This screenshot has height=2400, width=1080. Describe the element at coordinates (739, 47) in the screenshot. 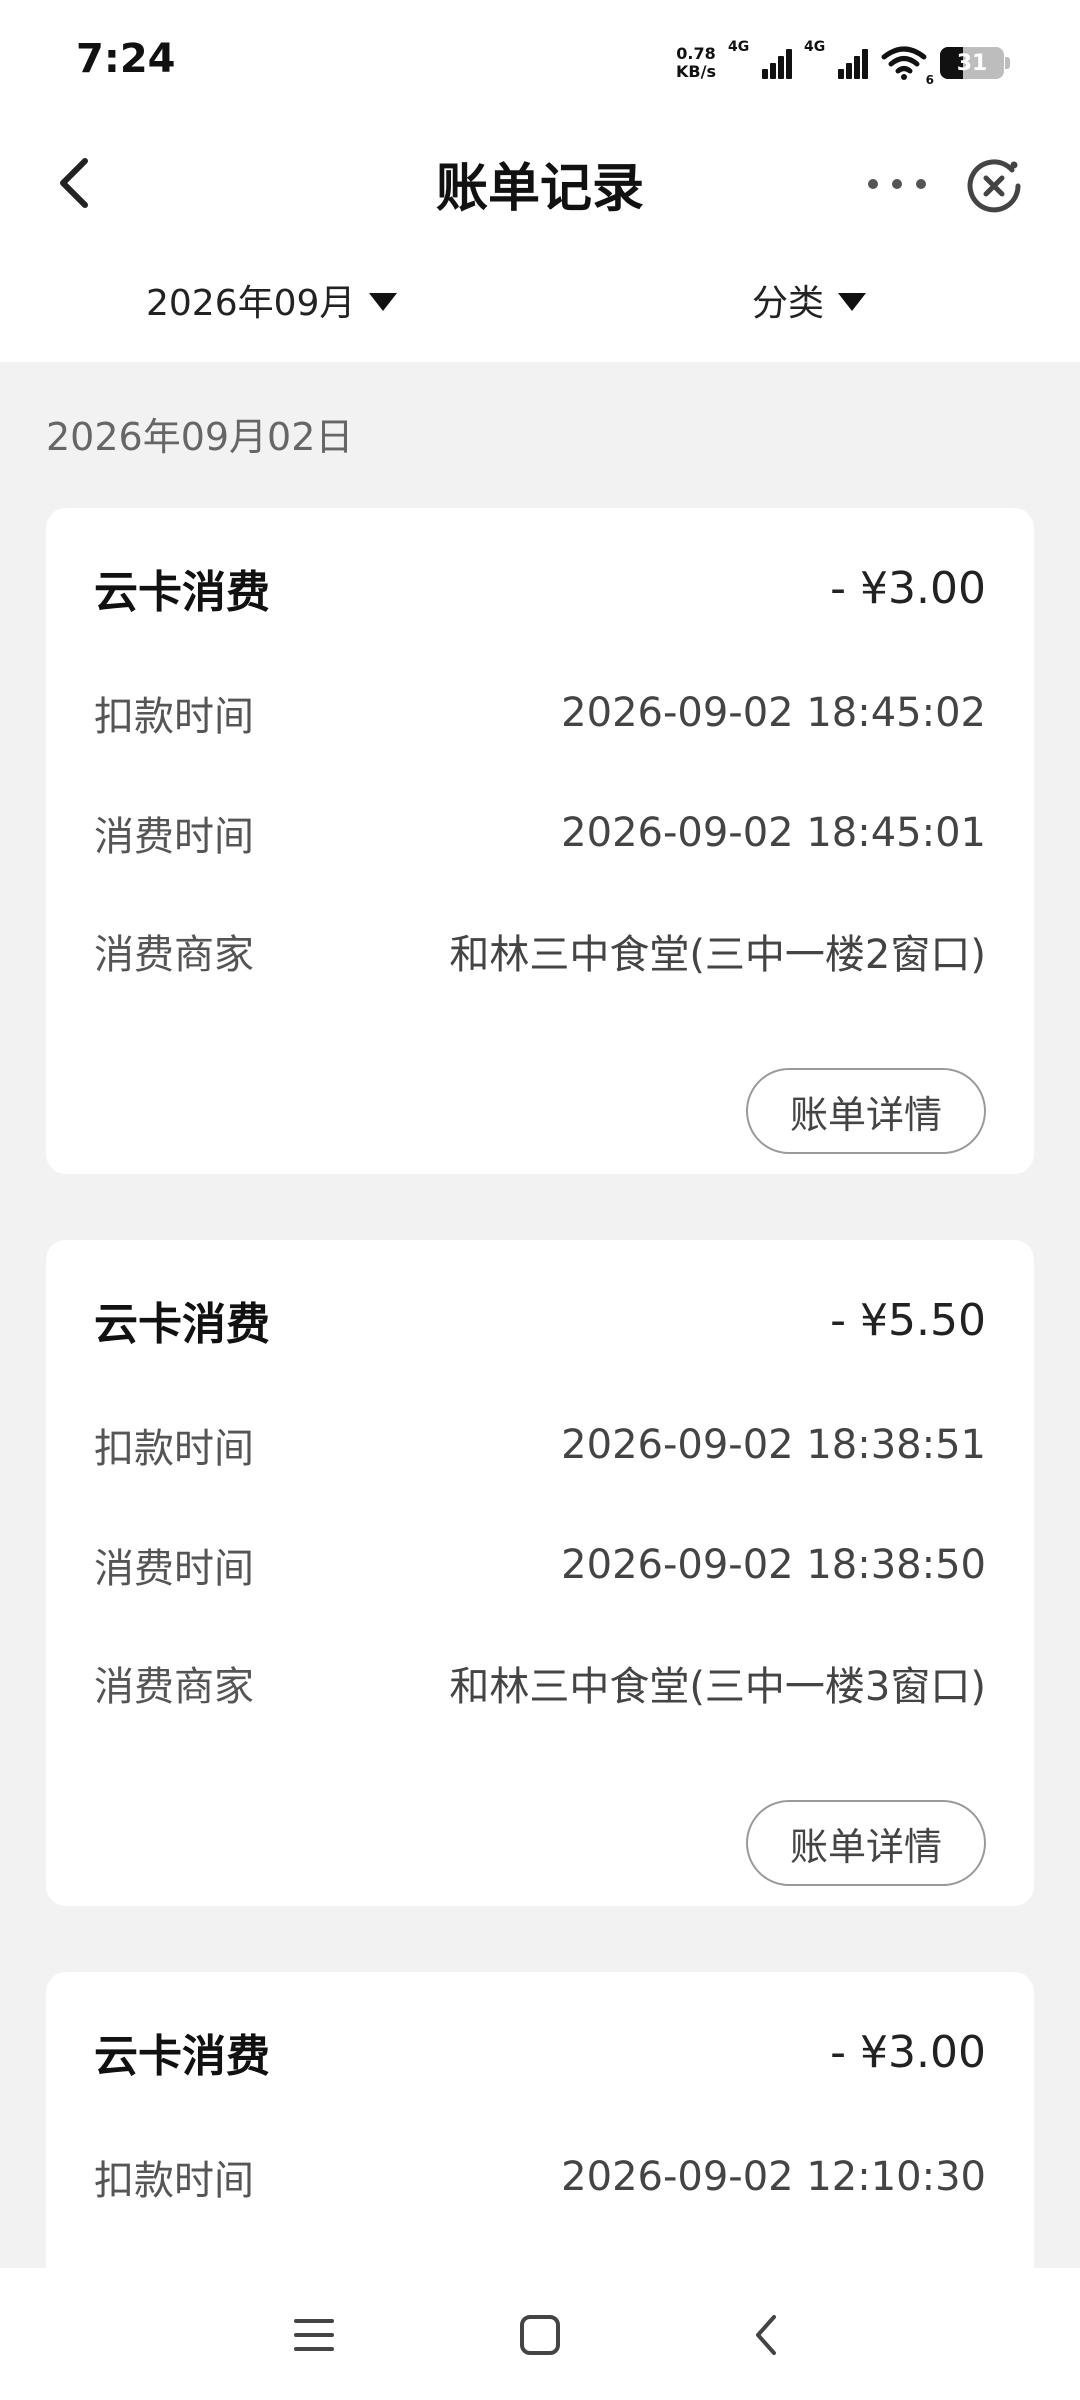

I see `network-type-1: 4G` at that location.